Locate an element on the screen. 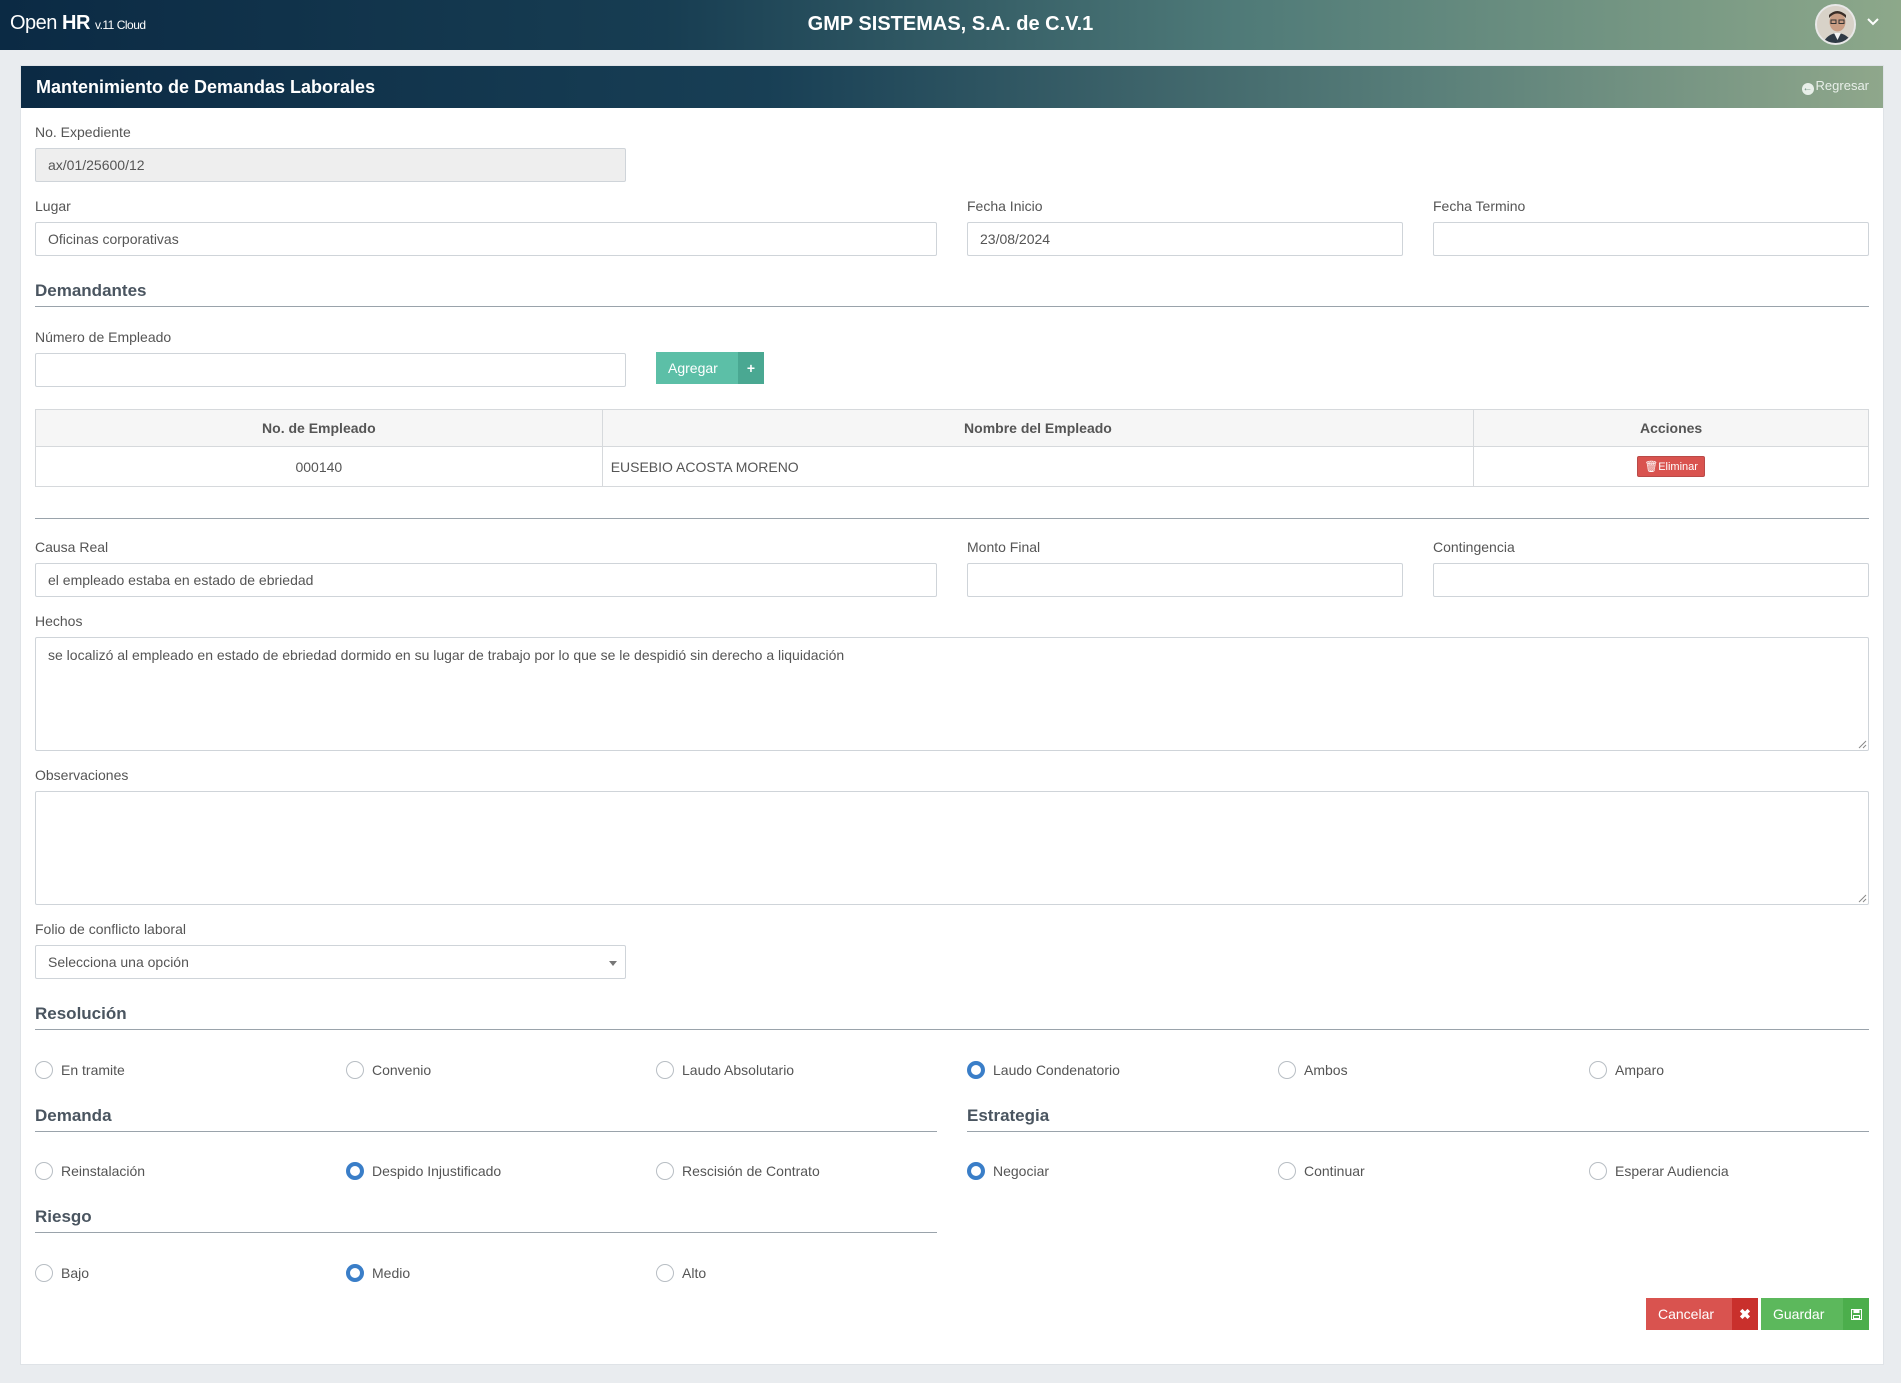  table-row: 000140 EUSEBIO ACOSTA MORENO 🗑Eliminar is located at coordinates (952, 466).